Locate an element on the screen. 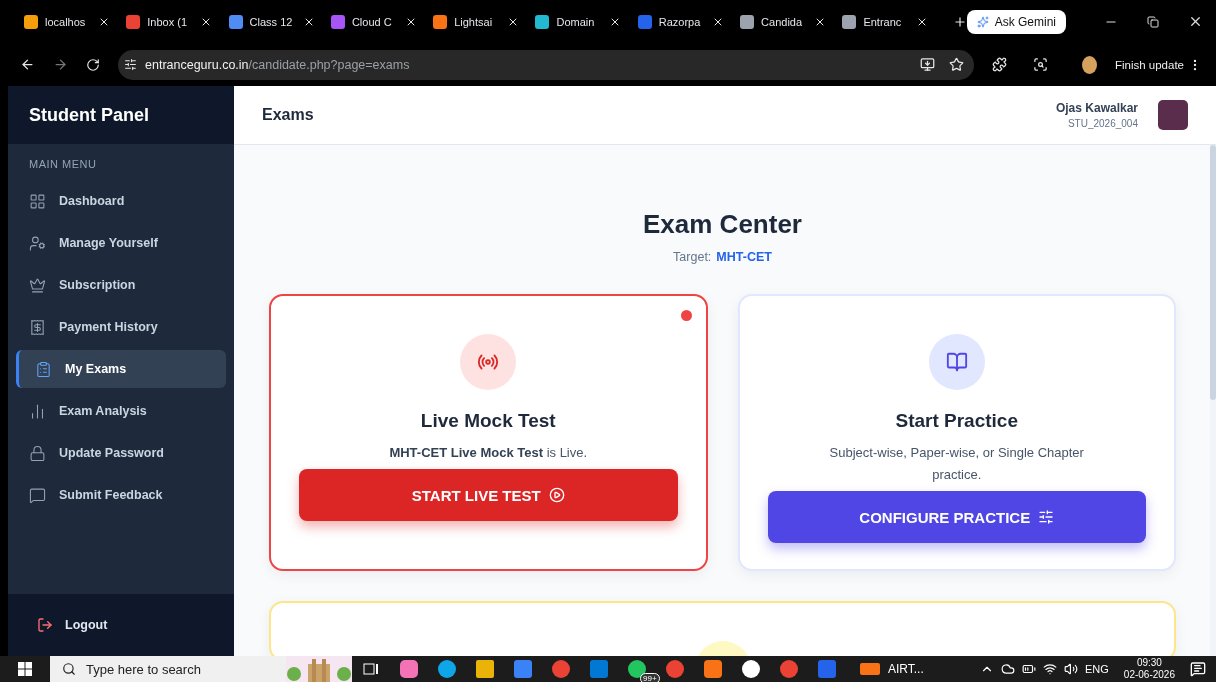 This screenshot has width=1216, height=682. volume-icon is located at coordinates (1071, 669).